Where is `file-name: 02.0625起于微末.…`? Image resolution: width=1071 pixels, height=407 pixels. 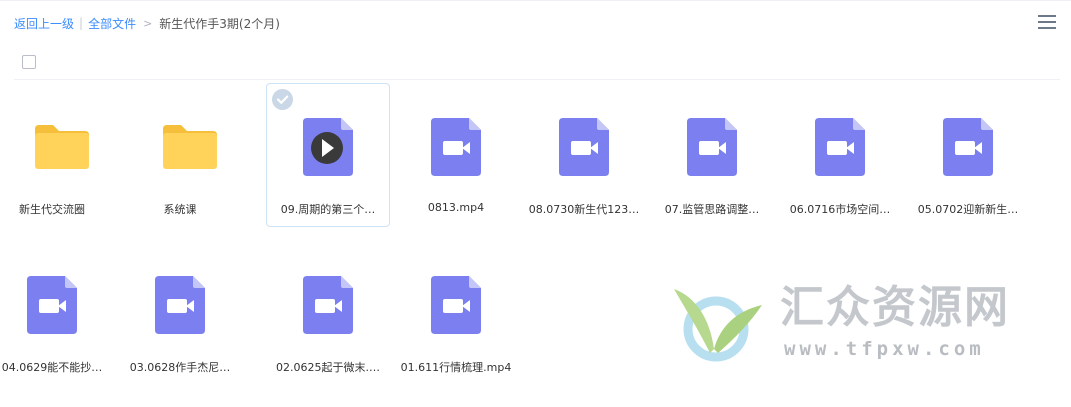 file-name: 02.0625起于微末.… is located at coordinates (328, 367).